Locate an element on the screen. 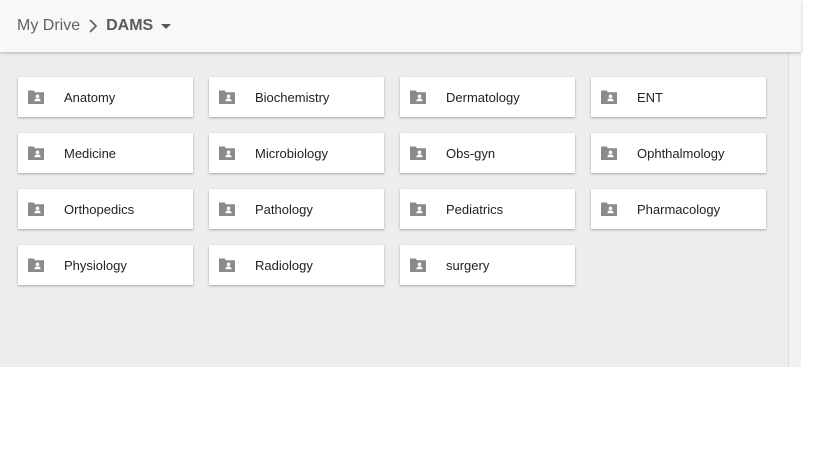 The width and height of the screenshot is (816, 460). folder-label: Pathology is located at coordinates (284, 209).